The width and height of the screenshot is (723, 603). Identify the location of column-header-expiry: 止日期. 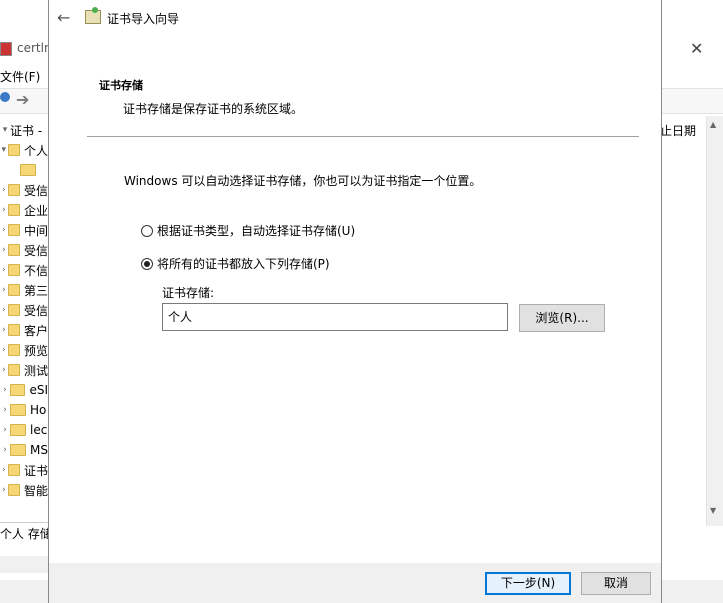
(678, 130).